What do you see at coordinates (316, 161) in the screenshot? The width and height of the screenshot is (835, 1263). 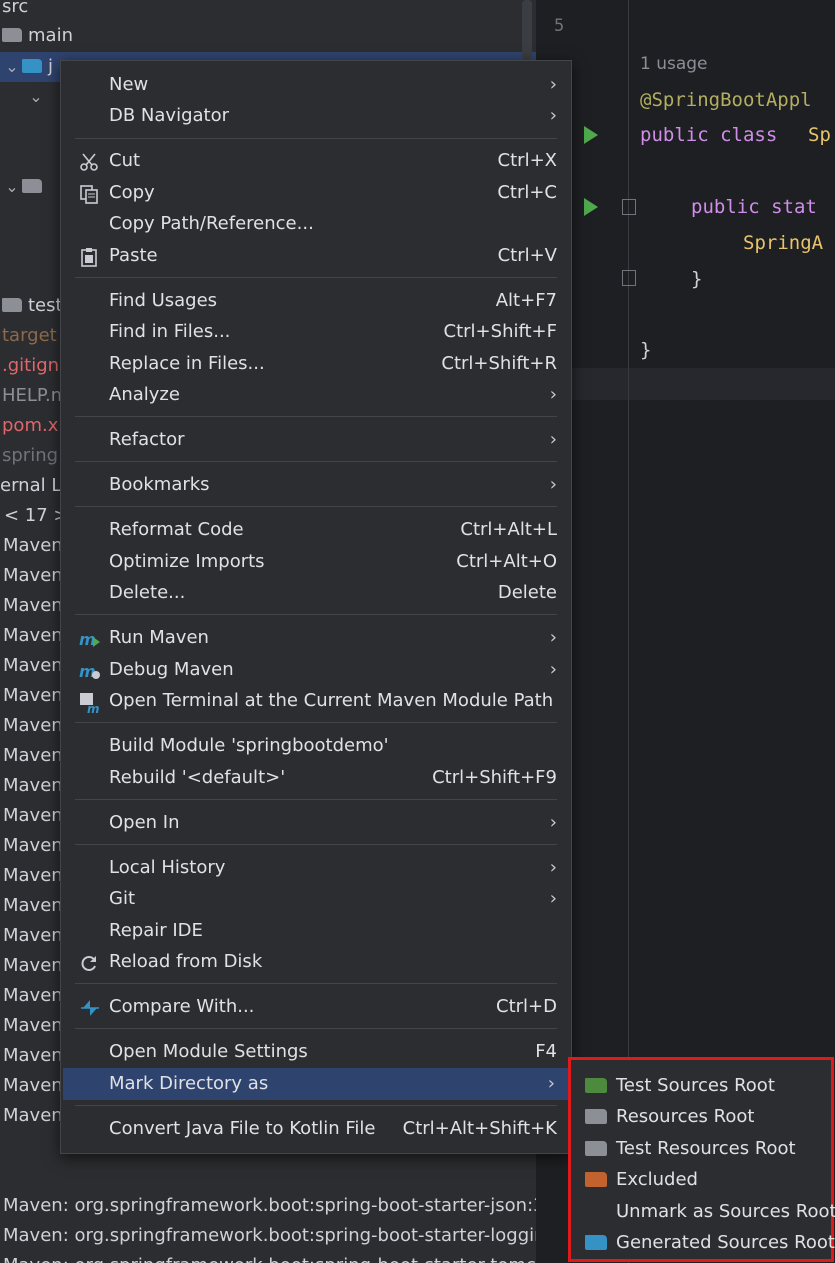 I see `menu-item-cut: Cut Ctrl+X` at bounding box center [316, 161].